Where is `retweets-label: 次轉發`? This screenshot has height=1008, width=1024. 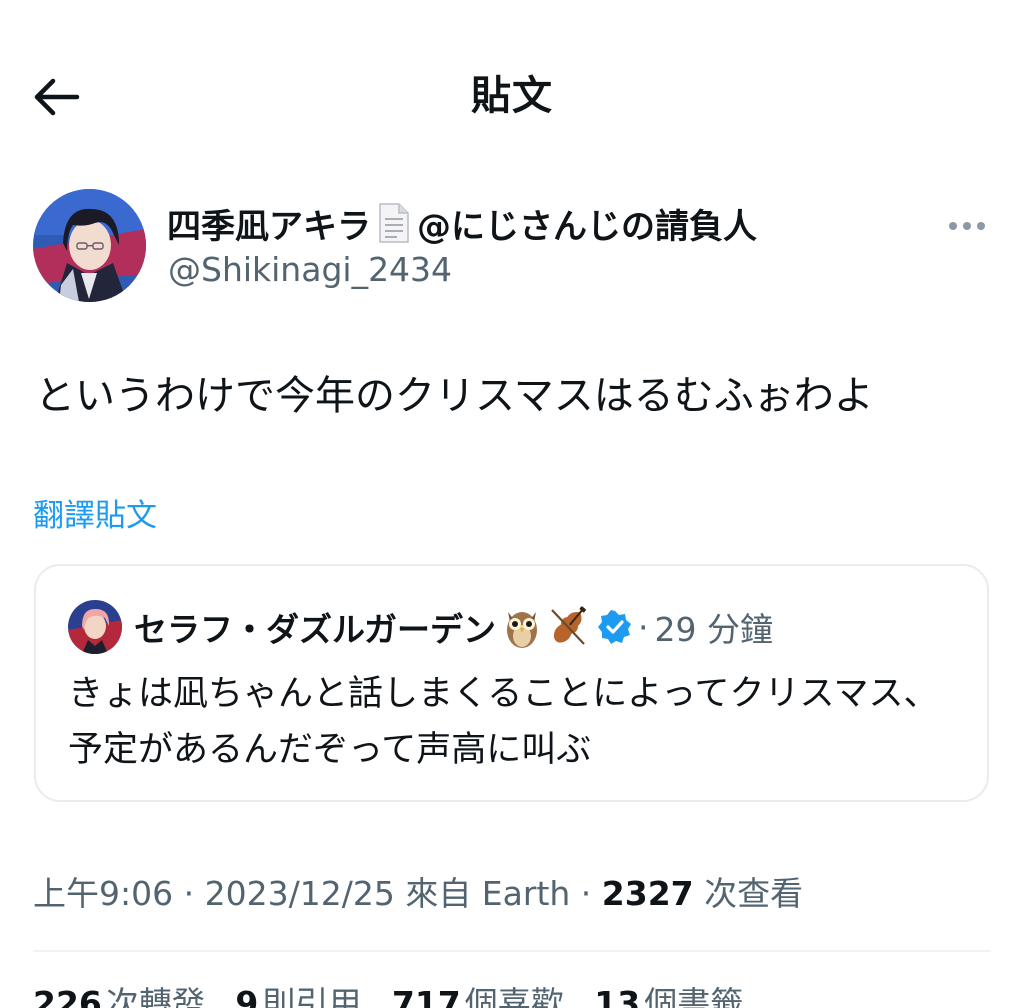
retweets-label: 次轉發 is located at coordinates (155, 996).